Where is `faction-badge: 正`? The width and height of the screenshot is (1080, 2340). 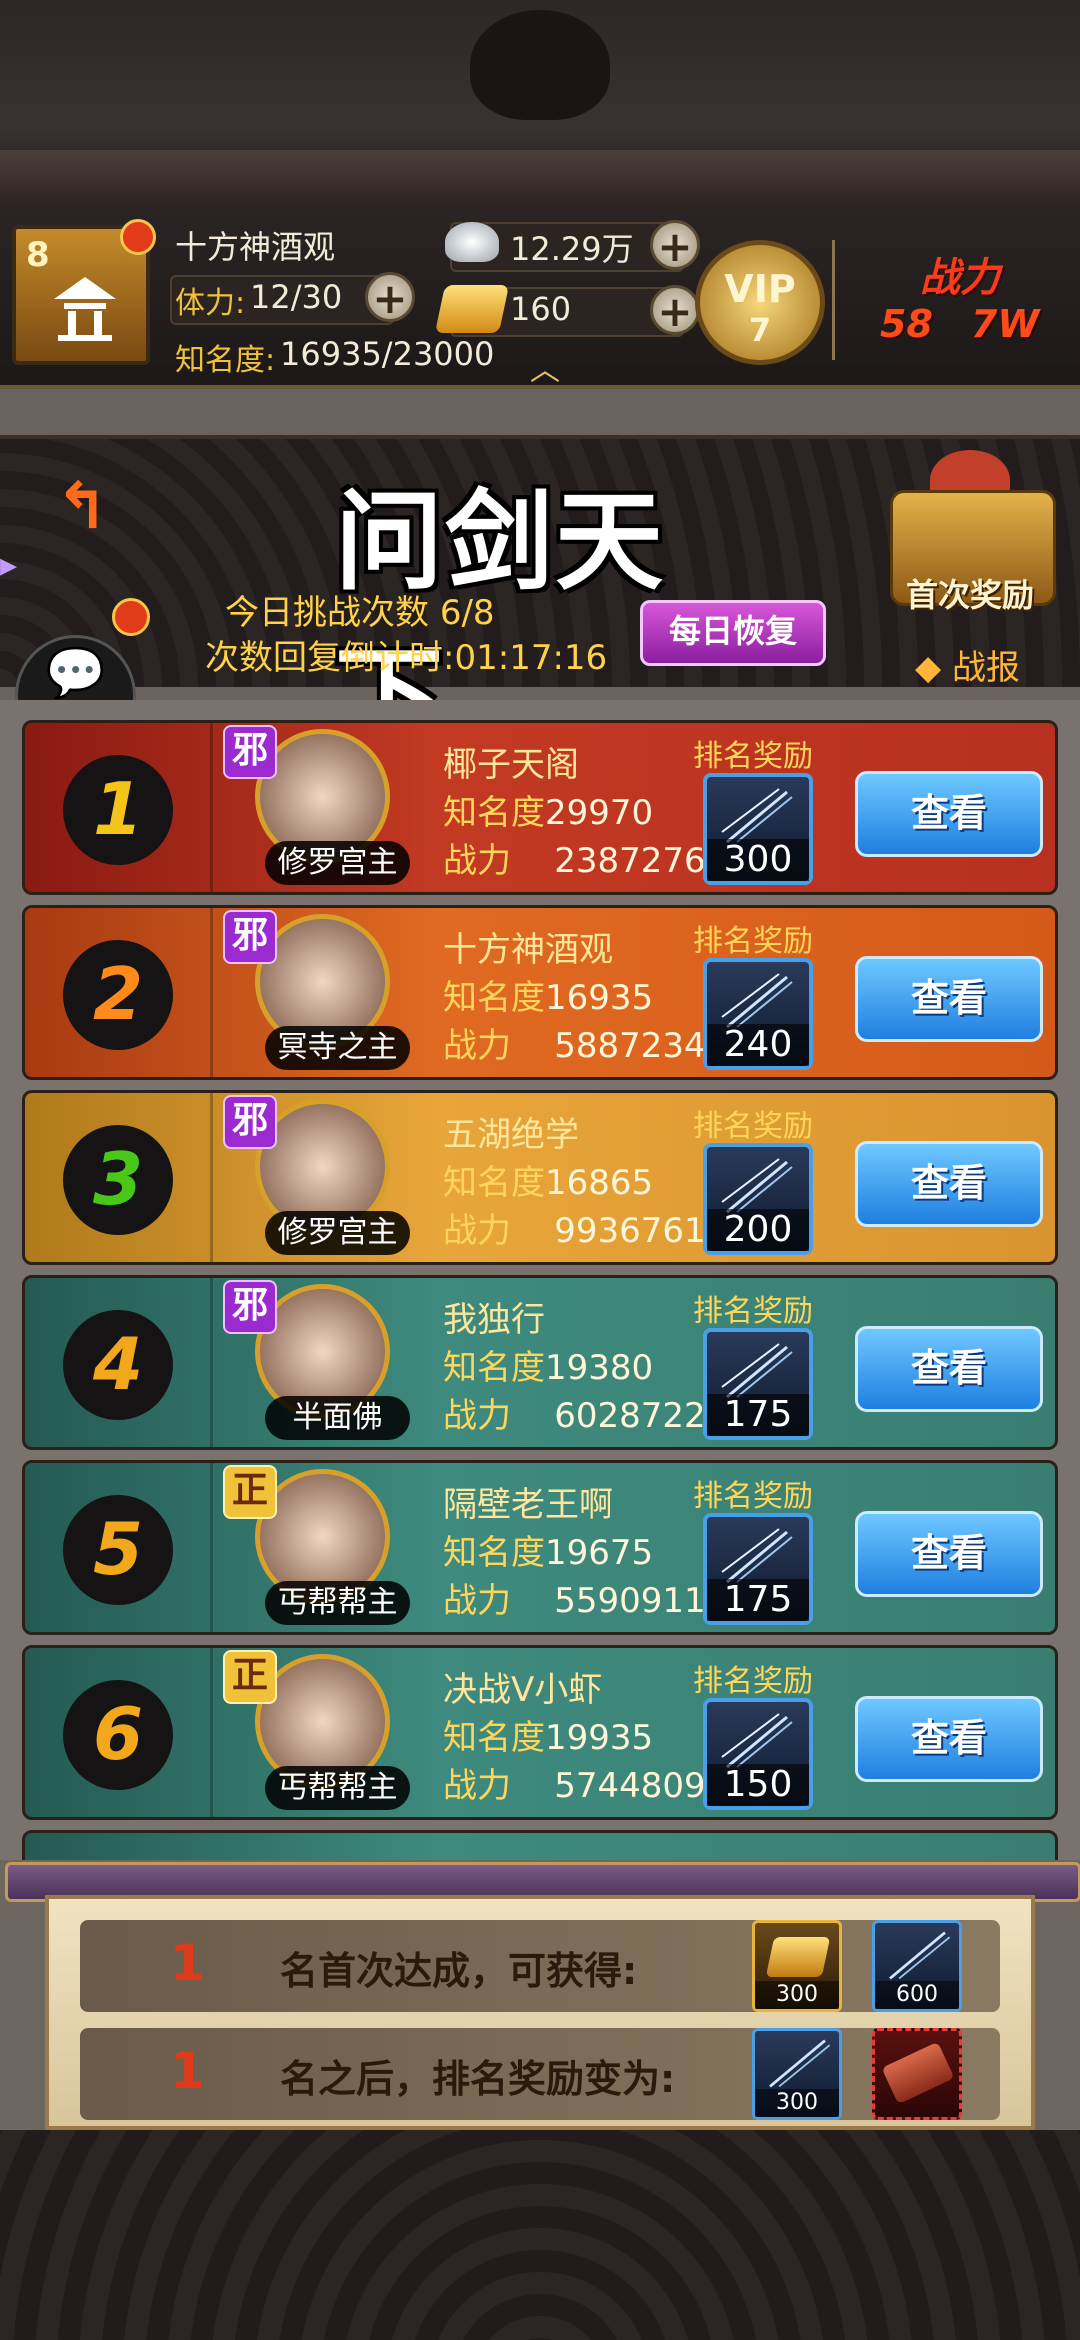
faction-badge: 正 is located at coordinates (250, 1677).